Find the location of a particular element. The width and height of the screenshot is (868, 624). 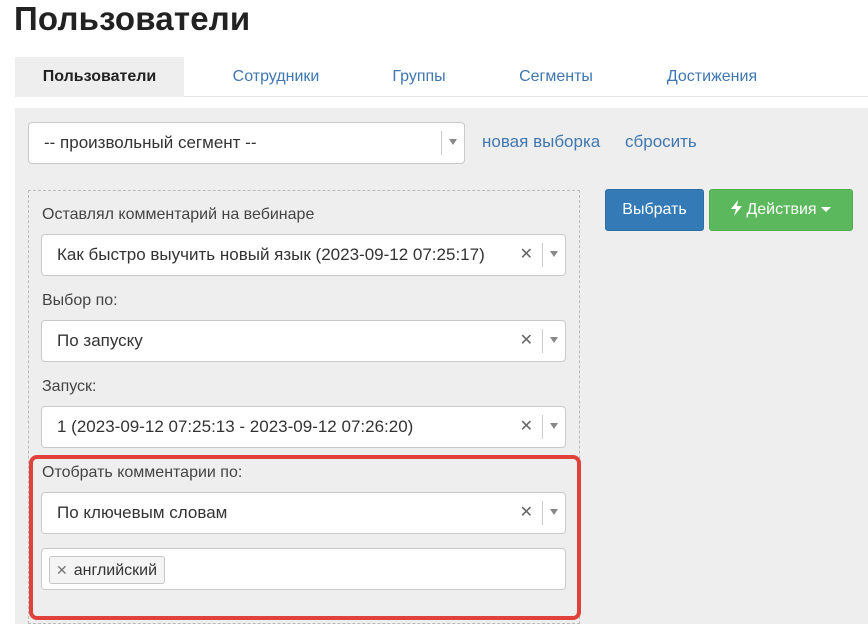

reset-link: сбросить is located at coordinates (661, 142).